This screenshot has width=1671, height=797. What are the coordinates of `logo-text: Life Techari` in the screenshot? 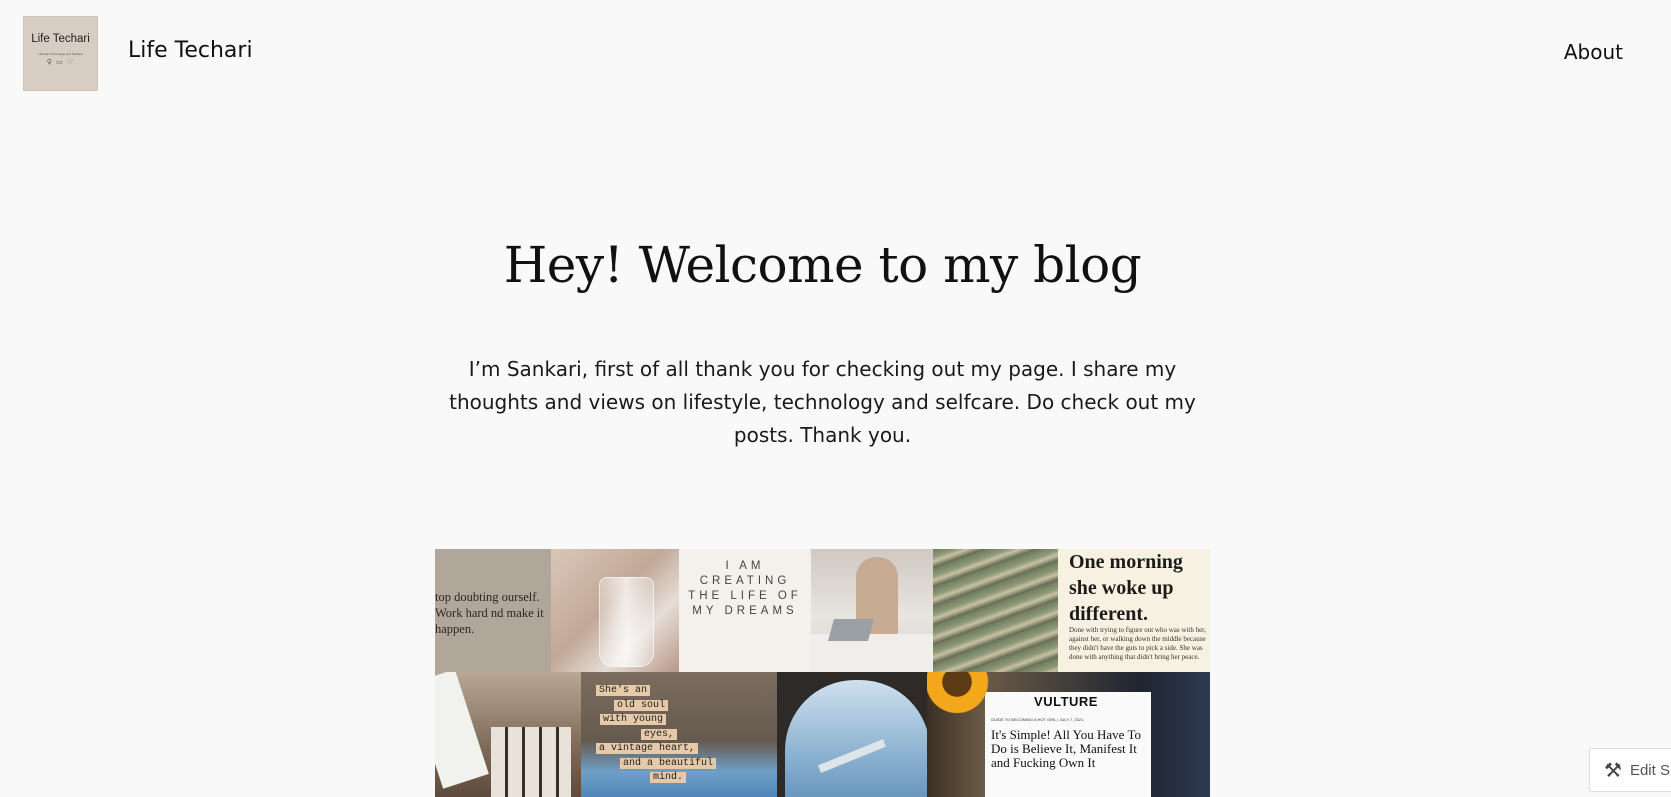 It's located at (60, 39).